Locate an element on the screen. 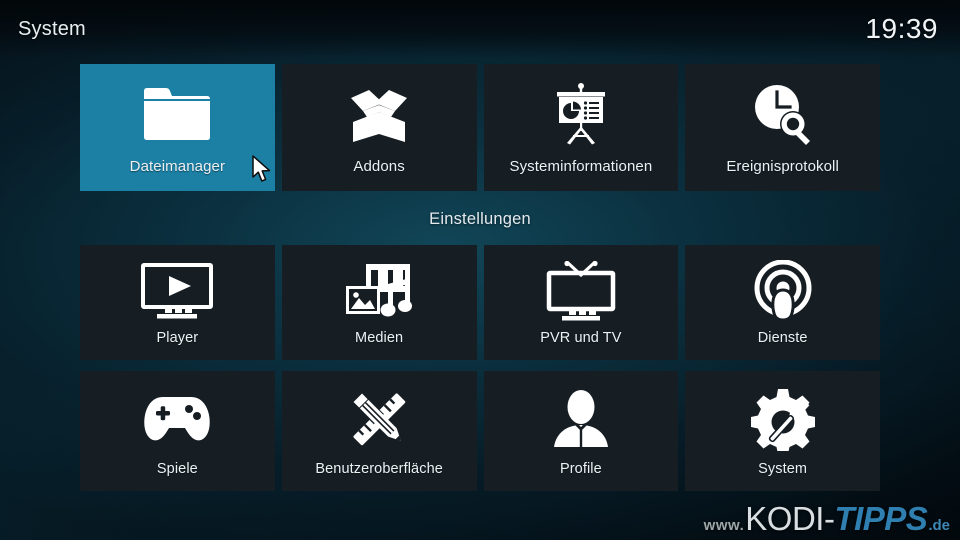  media-stack-icon is located at coordinates (379, 287).